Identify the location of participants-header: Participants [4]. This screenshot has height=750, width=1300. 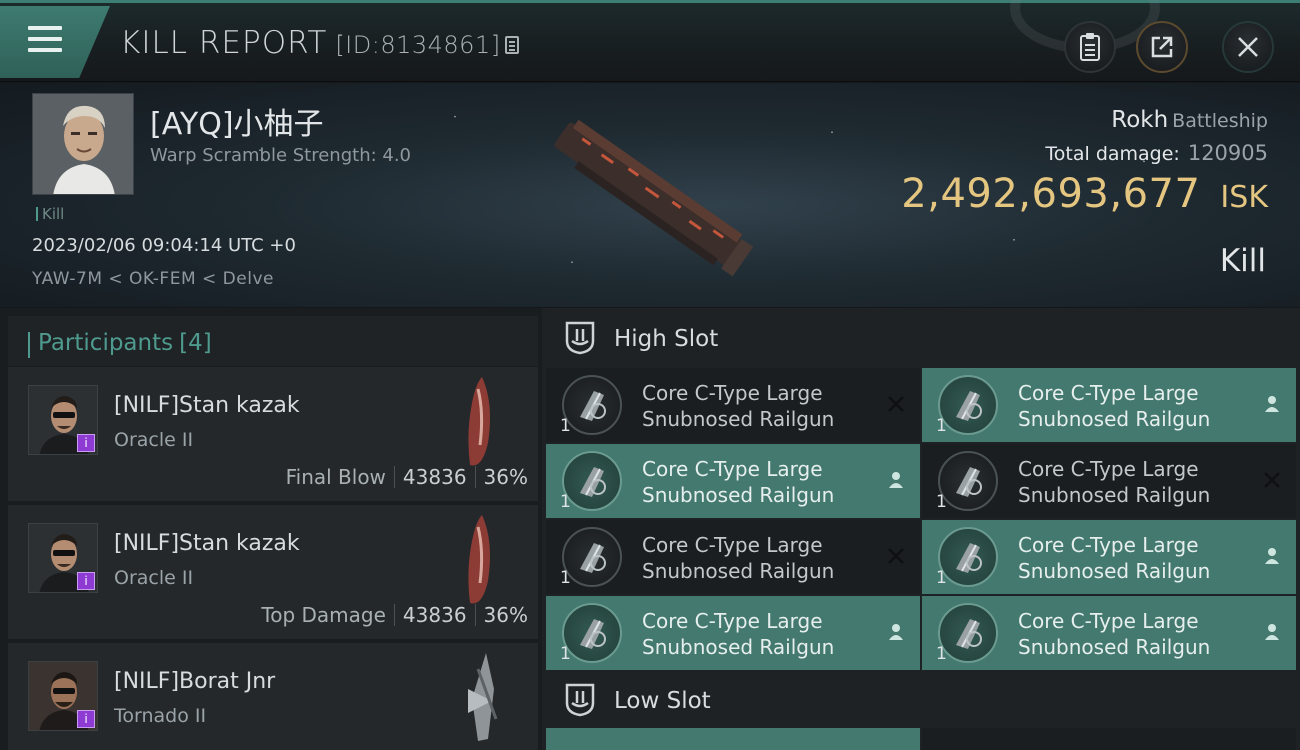
(273, 341).